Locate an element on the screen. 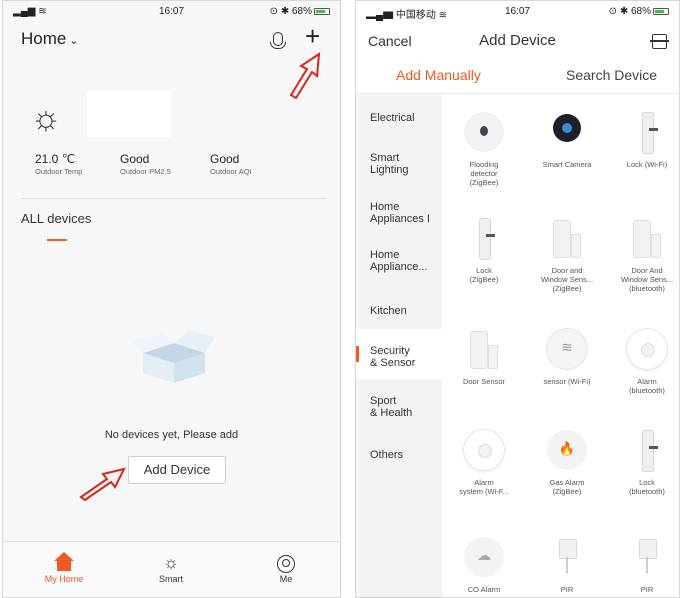 The width and height of the screenshot is (682, 598). metric-label: Outdoor Temp is located at coordinates (59, 171).